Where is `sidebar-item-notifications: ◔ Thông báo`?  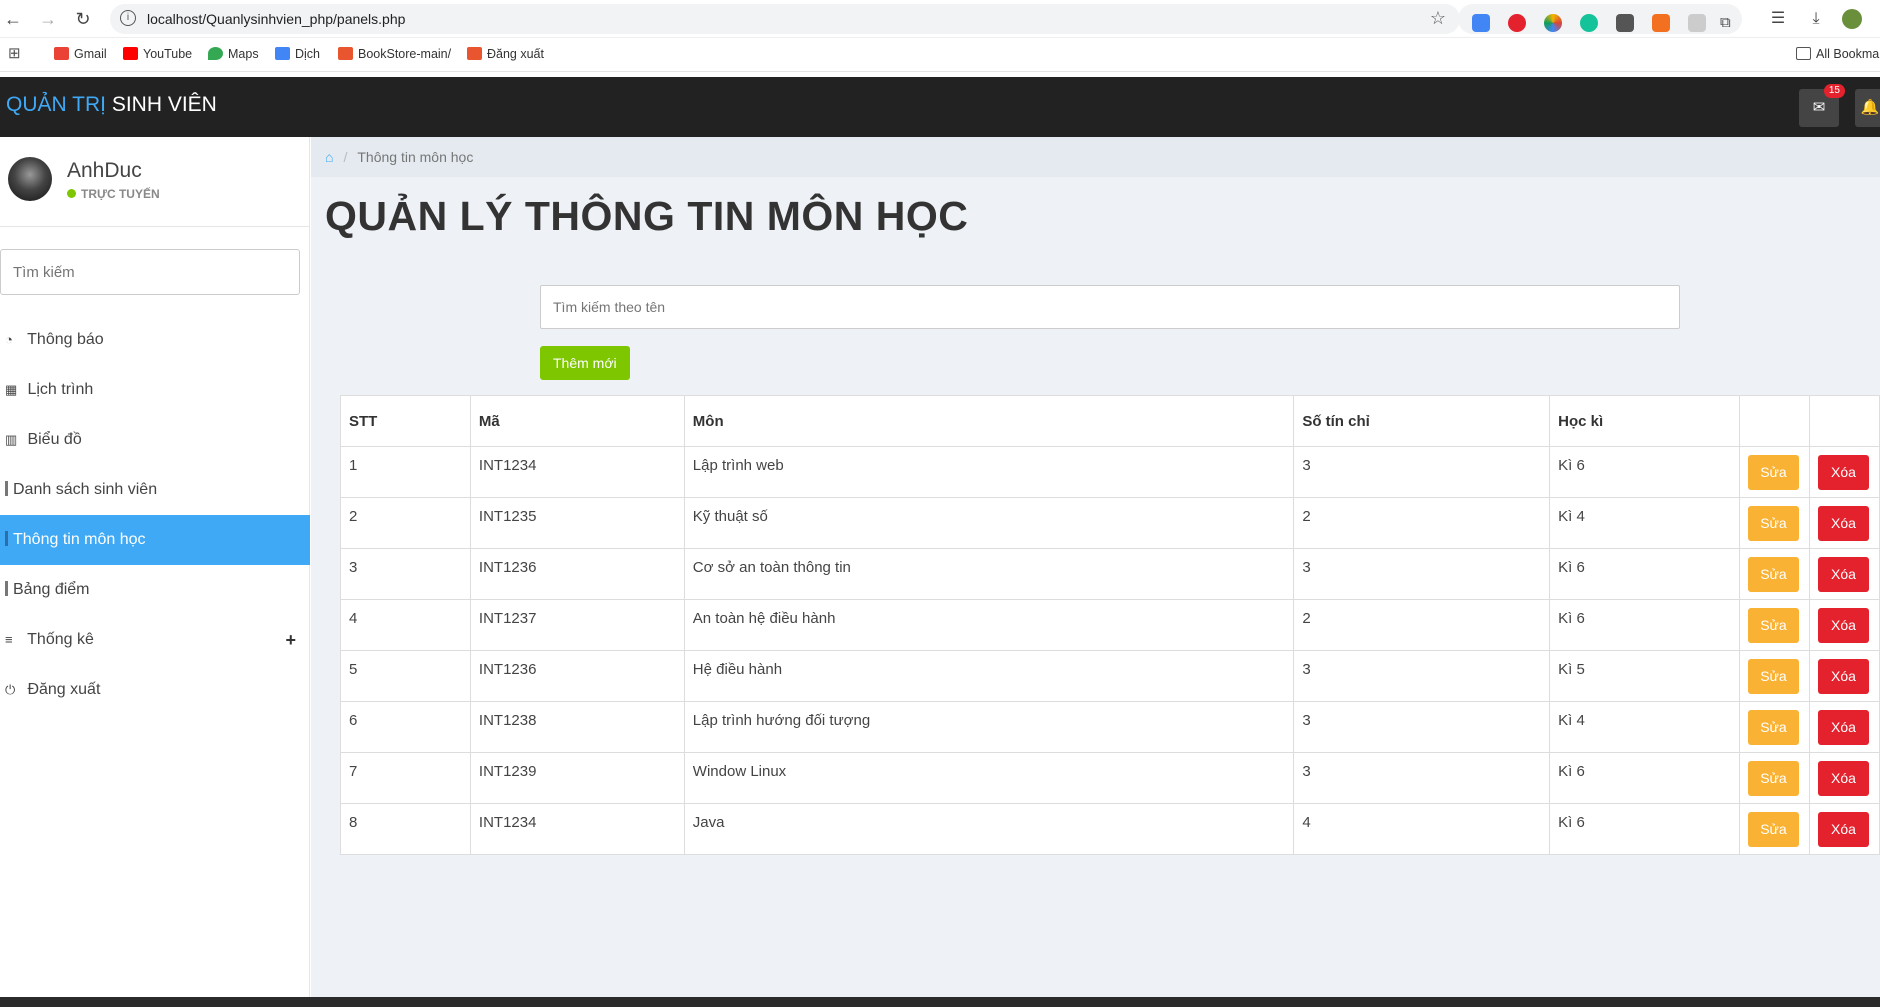
sidebar-item-notifications: ◔ Thông báo is located at coordinates (155, 340).